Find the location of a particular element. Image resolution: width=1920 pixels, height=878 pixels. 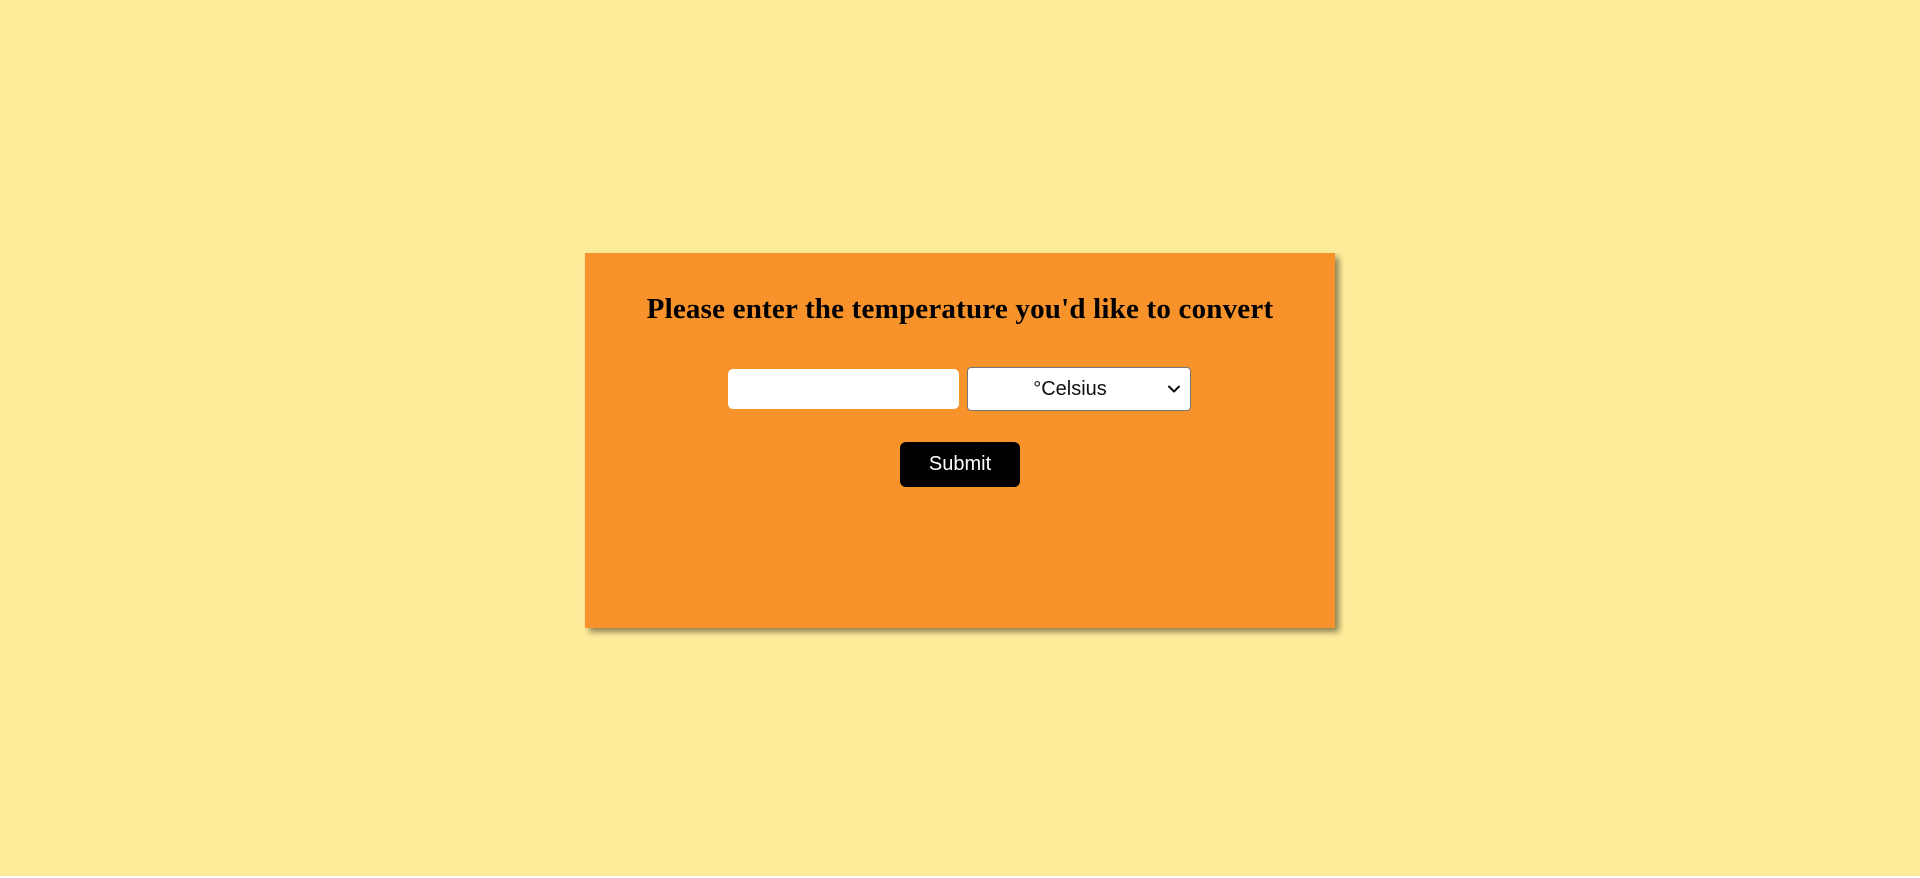

temperature-input is located at coordinates (843, 389).